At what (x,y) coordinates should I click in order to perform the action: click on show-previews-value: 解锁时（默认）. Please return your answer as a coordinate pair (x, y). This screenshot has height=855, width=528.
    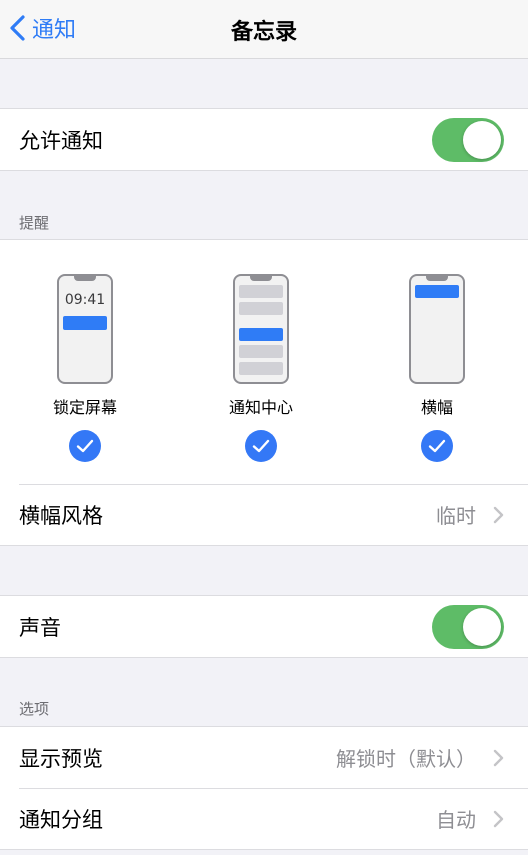
    Looking at the image, I should click on (406, 759).